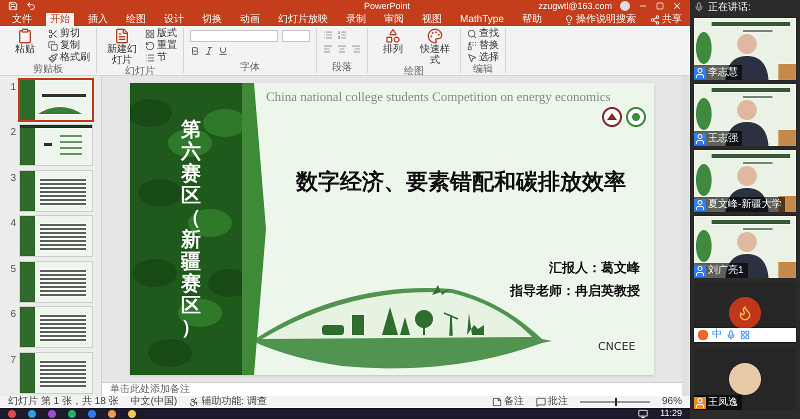 This screenshot has width=800, height=419. I want to click on ribbon-tab: 帮助, so click(532, 19).